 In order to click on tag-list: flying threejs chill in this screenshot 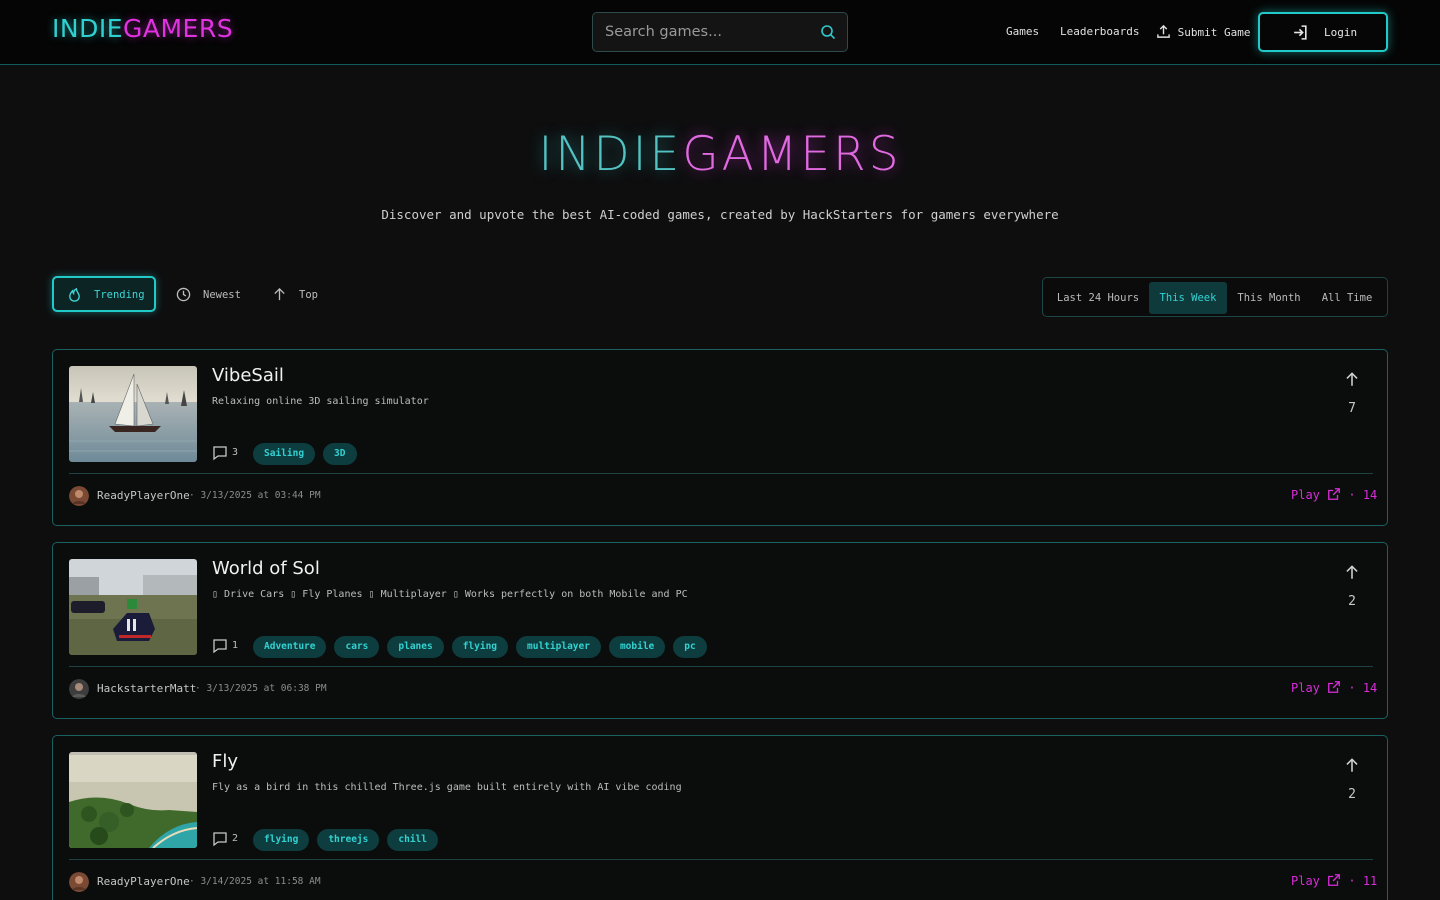, I will do `click(345, 840)`.